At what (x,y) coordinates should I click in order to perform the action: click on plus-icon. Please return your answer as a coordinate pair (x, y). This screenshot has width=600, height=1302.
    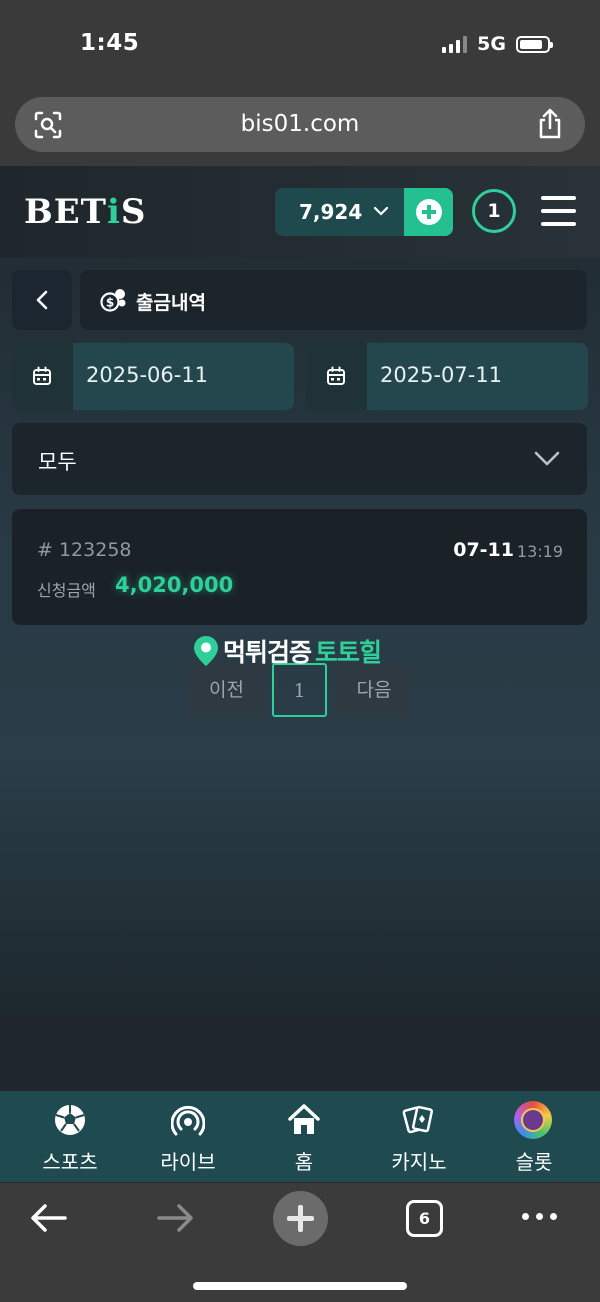
    Looking at the image, I should click on (429, 212).